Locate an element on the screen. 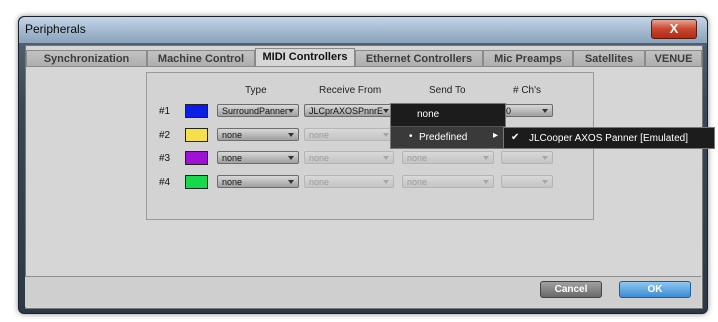 This screenshot has width=718, height=322. menu-item-predefined: • Predefined ▸ is located at coordinates (448, 137).